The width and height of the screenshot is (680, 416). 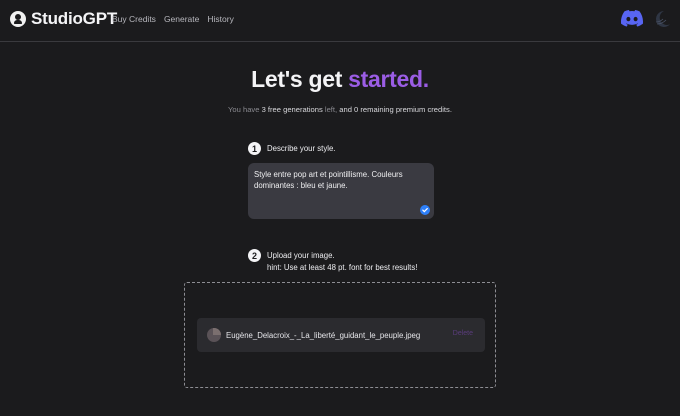 I want to click on sub-prefix: You have, so click(x=245, y=109).